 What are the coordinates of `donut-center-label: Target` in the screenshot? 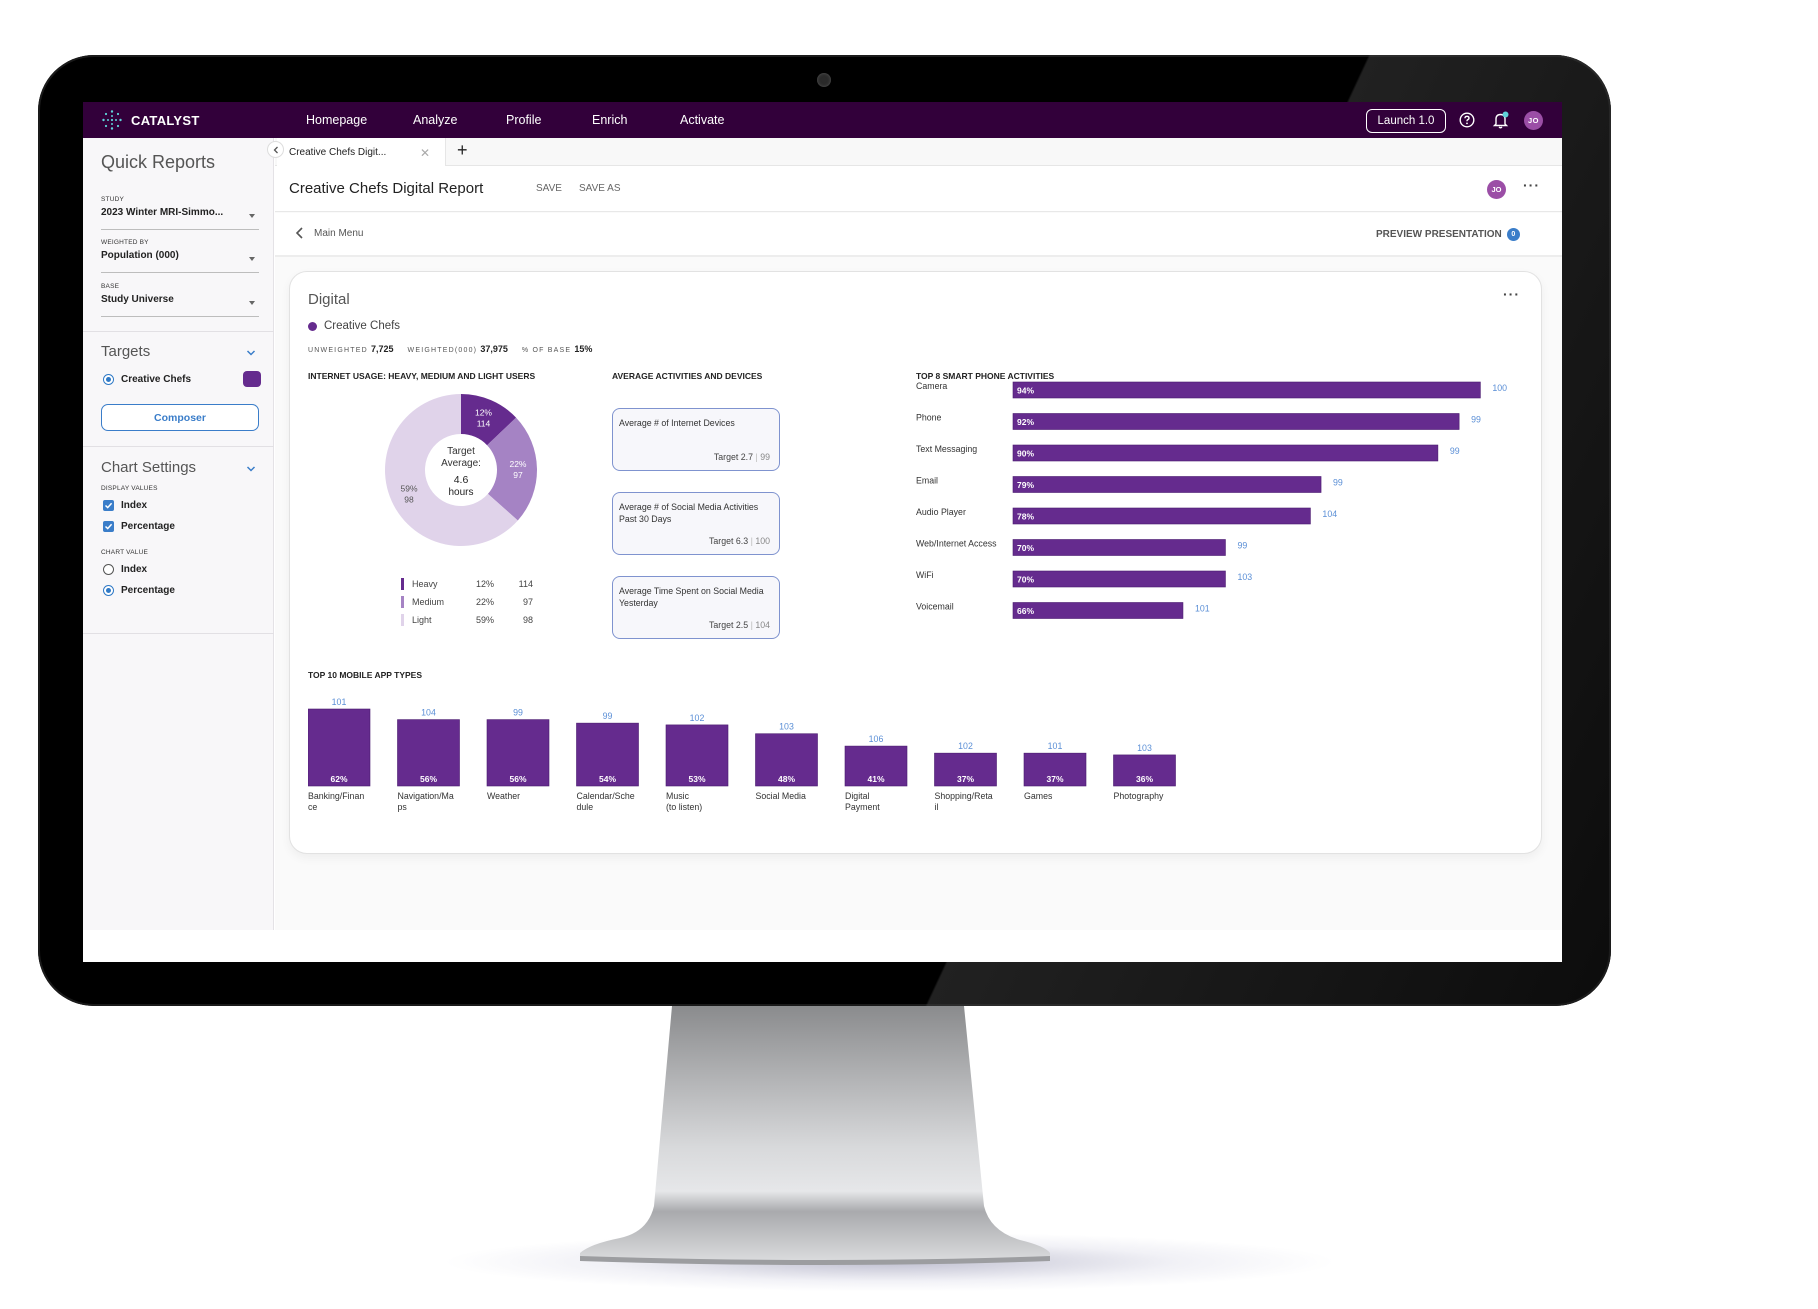 It's located at (461, 451).